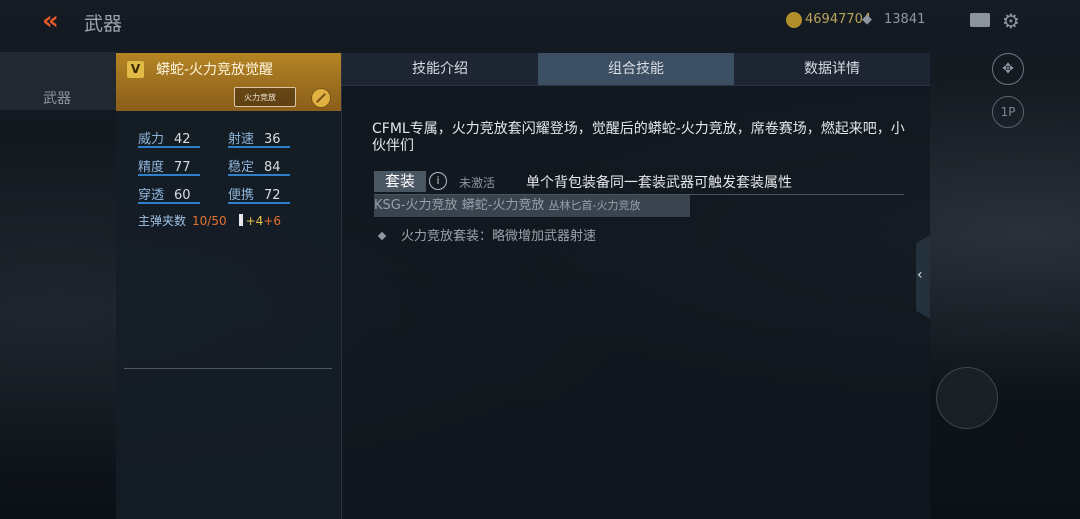 Image resolution: width=1080 pixels, height=519 pixels. I want to click on currency-secondary: 13841, so click(905, 19).